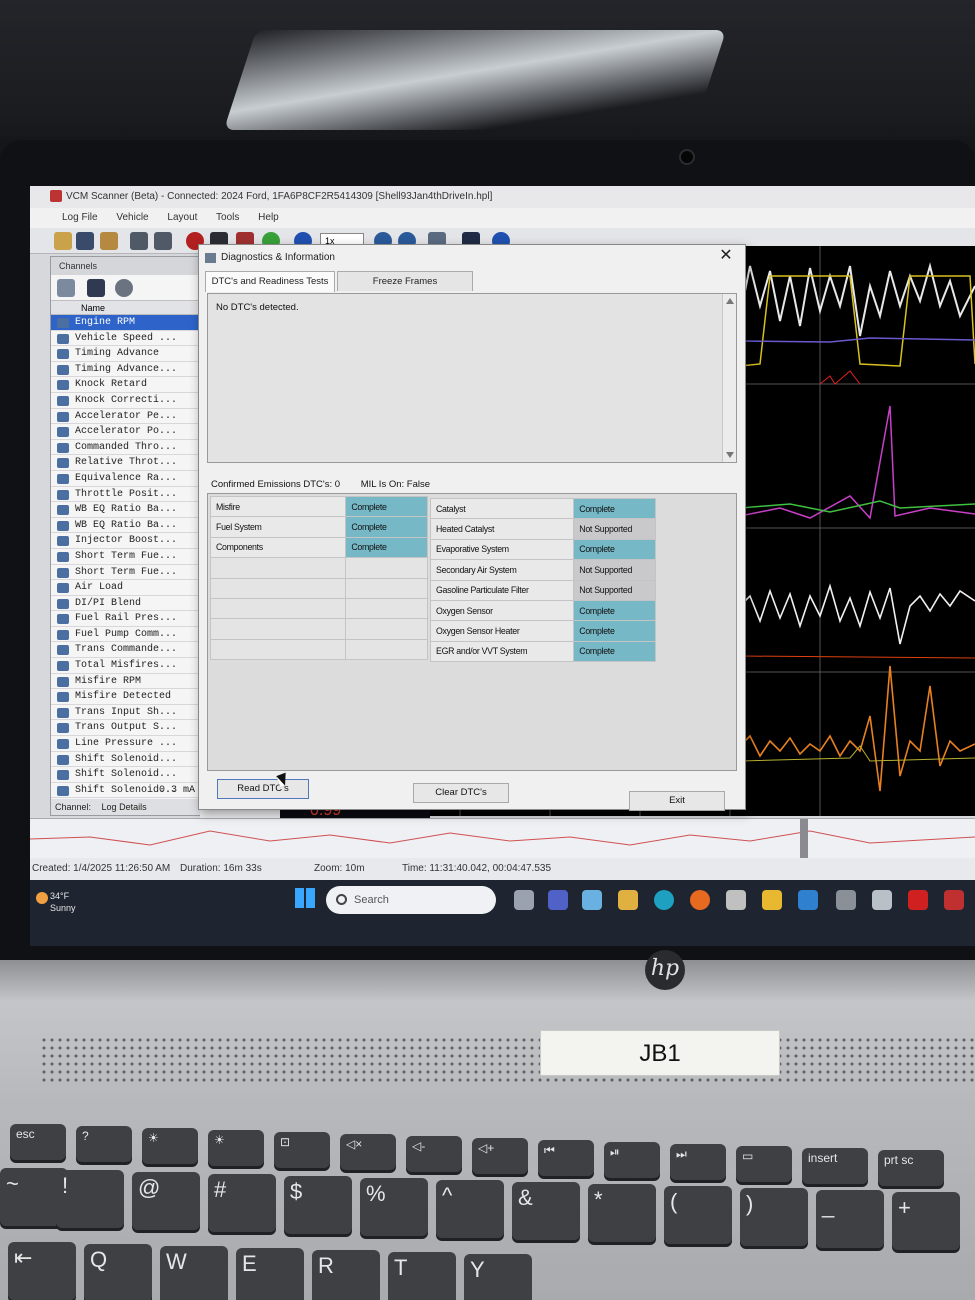 The height and width of the screenshot is (1300, 975). What do you see at coordinates (125, 682) in the screenshot?
I see `channel-row: Misfire RPM` at bounding box center [125, 682].